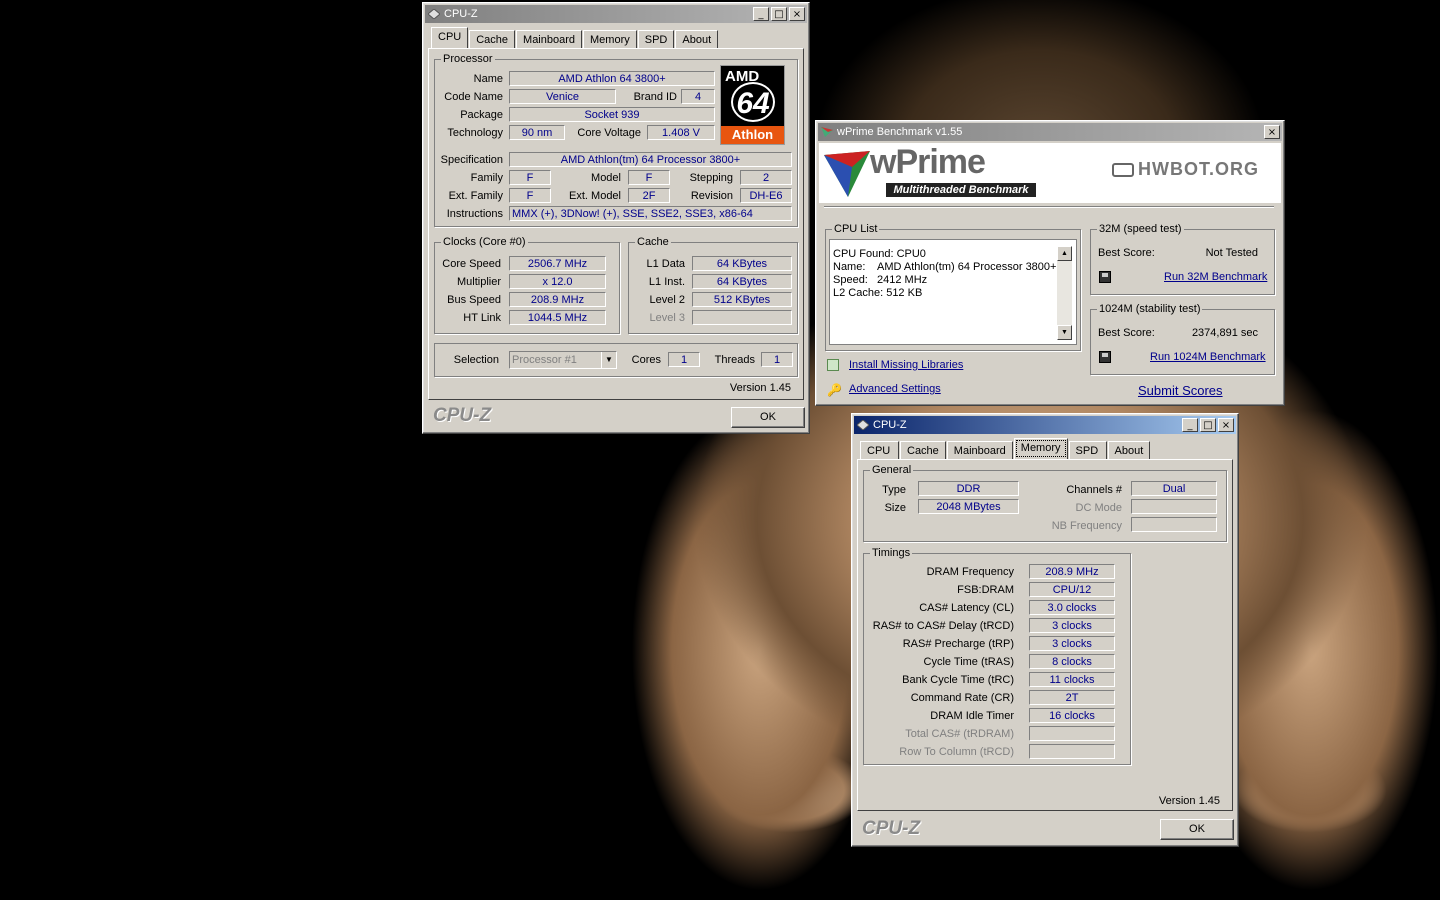 This screenshot has height=900, width=1440. I want to click on model-value: F, so click(649, 177).